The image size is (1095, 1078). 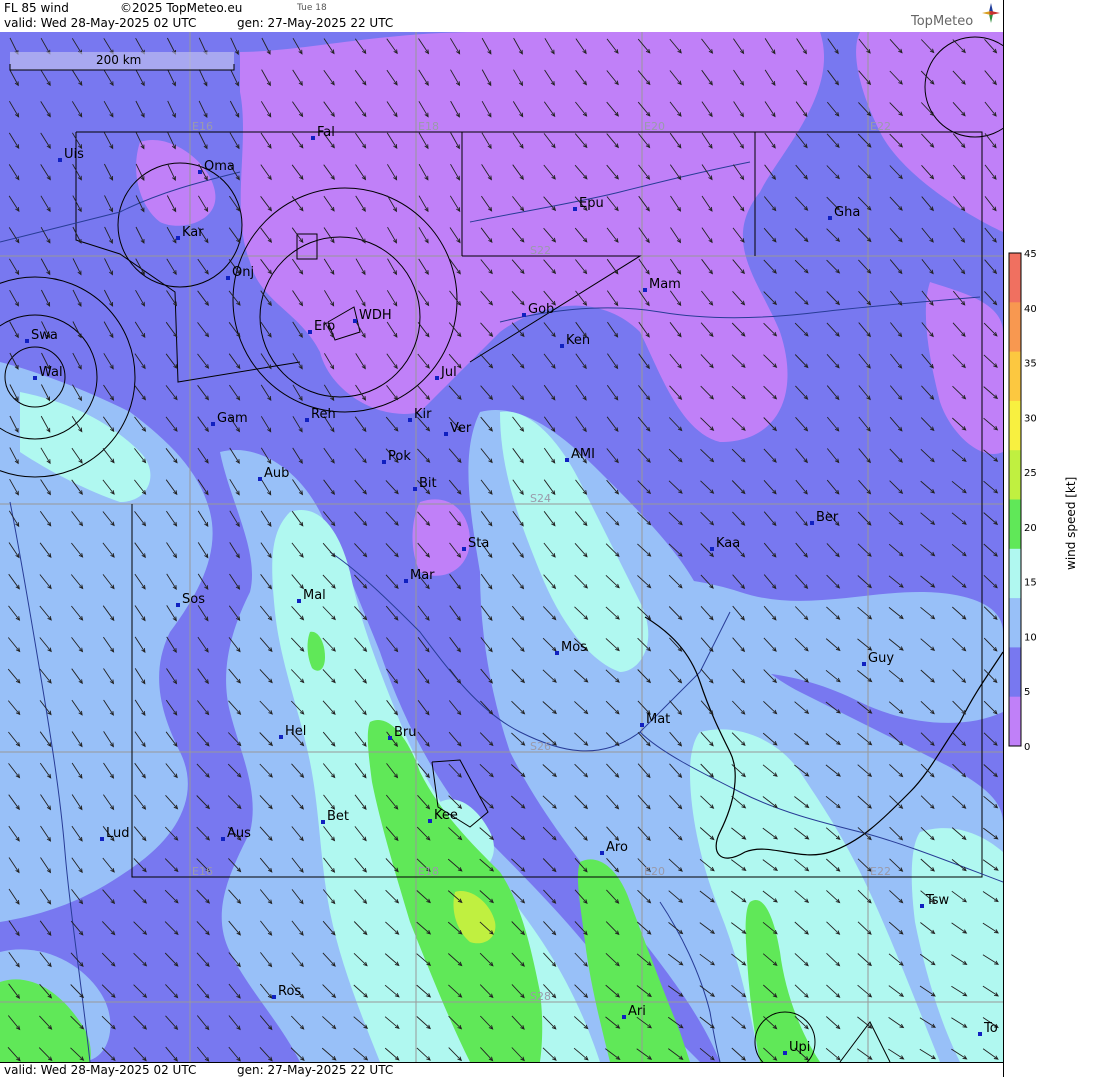 What do you see at coordinates (937, 900) in the screenshot?
I see `city-label: Tsw` at bounding box center [937, 900].